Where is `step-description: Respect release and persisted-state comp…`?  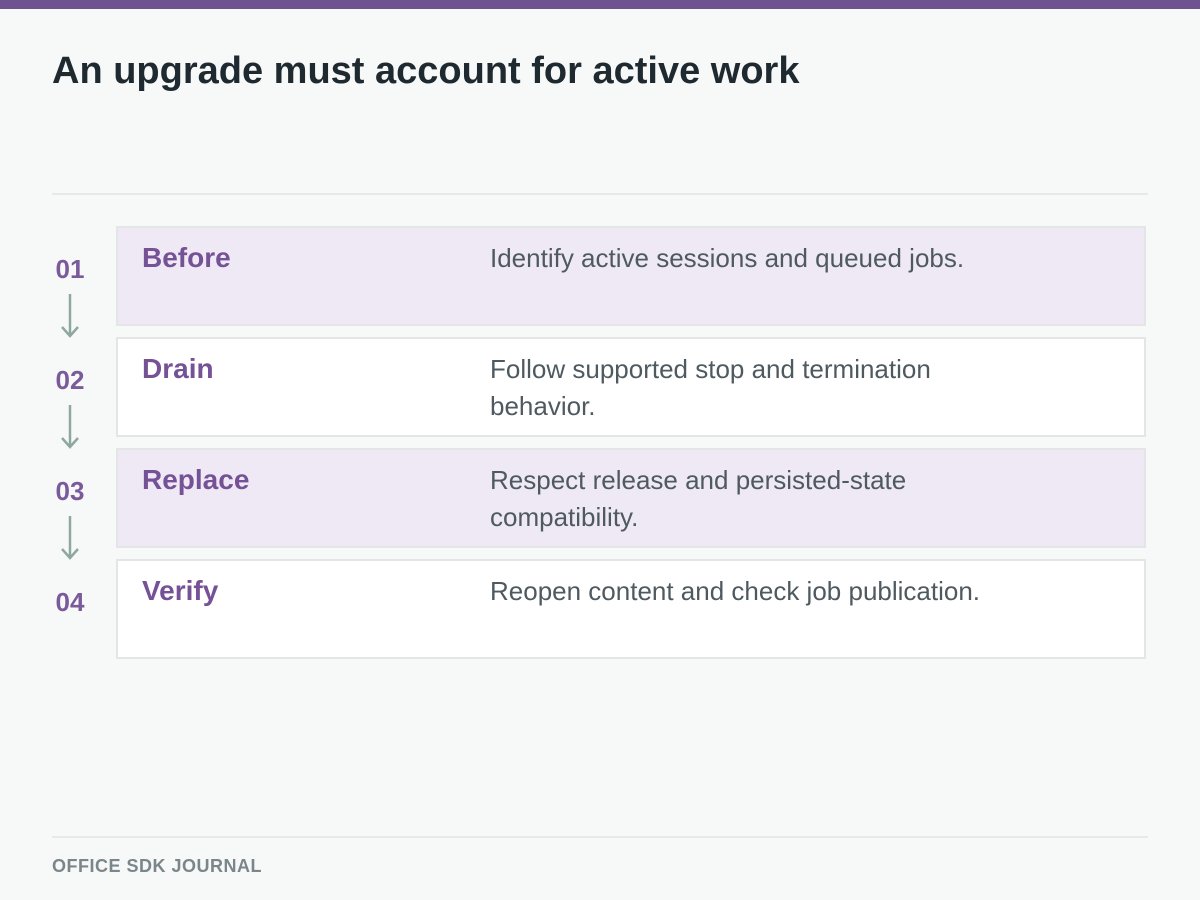
step-description: Respect release and persisted-state comp… is located at coordinates (698, 498).